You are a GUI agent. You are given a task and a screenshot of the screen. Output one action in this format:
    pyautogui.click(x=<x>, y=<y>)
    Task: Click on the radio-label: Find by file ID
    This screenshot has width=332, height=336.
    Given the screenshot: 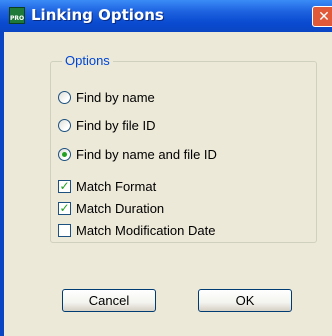 What is the action you would take?
    pyautogui.click(x=116, y=125)
    